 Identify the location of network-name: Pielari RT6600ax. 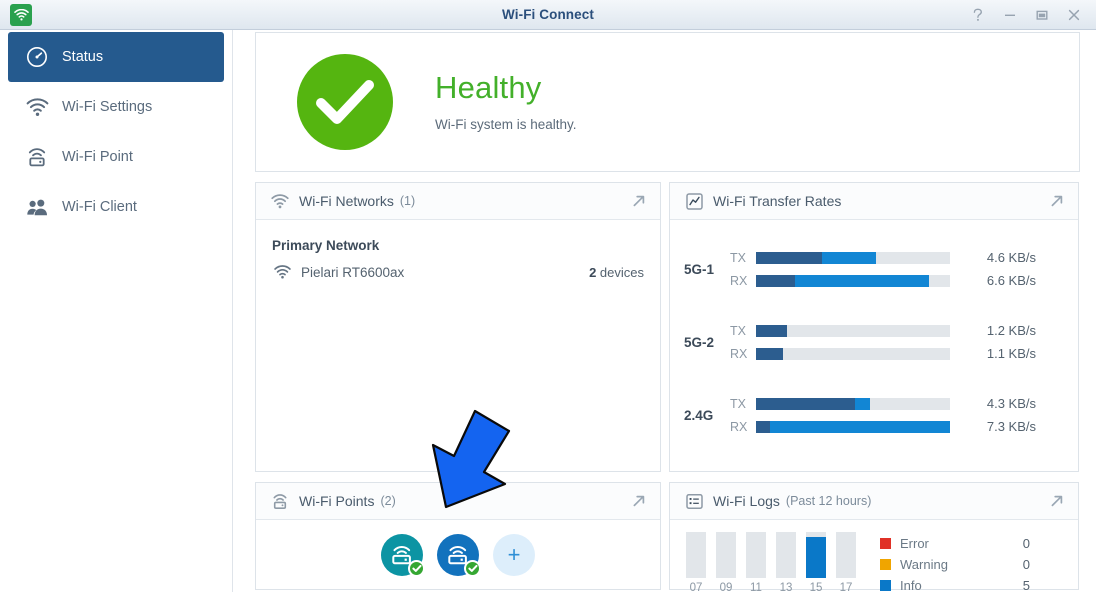
(353, 272).